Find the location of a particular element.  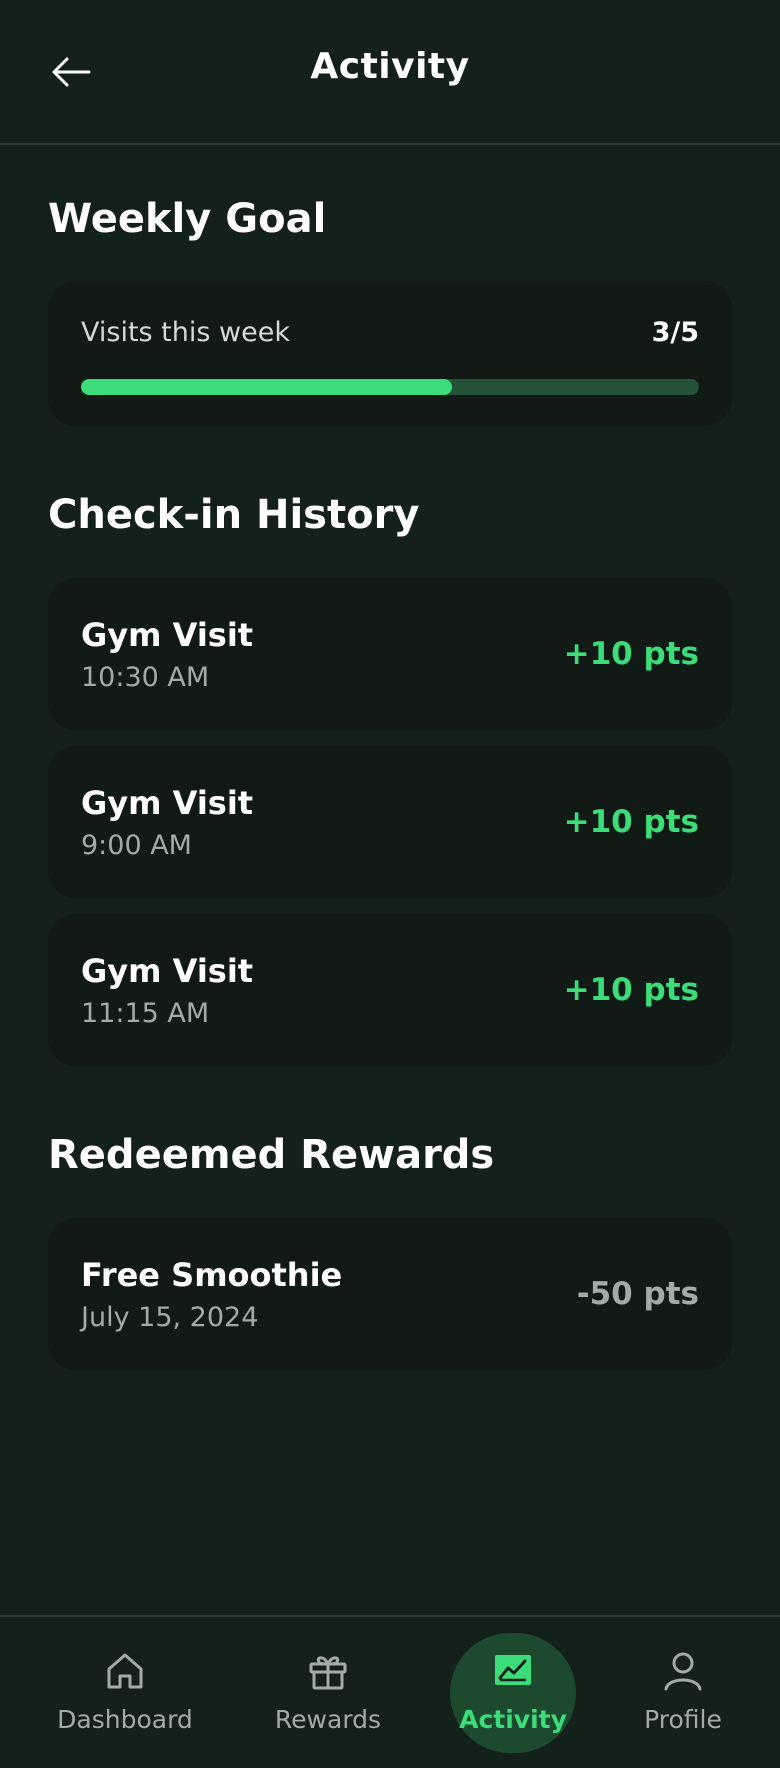

user-icon is located at coordinates (683, 1671).